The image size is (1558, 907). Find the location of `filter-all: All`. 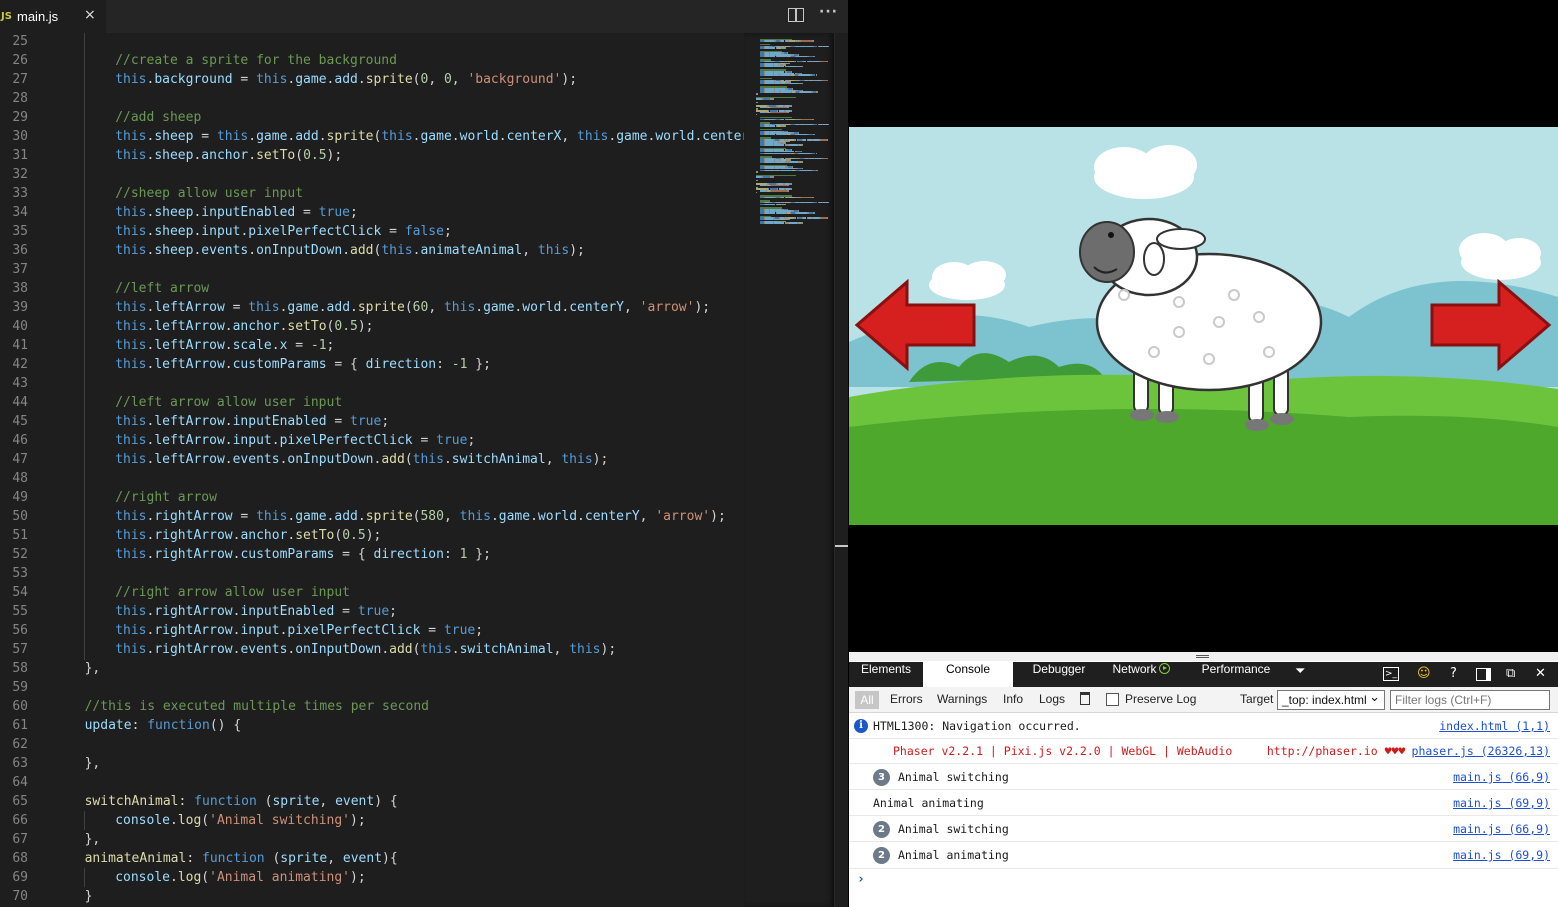

filter-all: All is located at coordinates (867, 700).